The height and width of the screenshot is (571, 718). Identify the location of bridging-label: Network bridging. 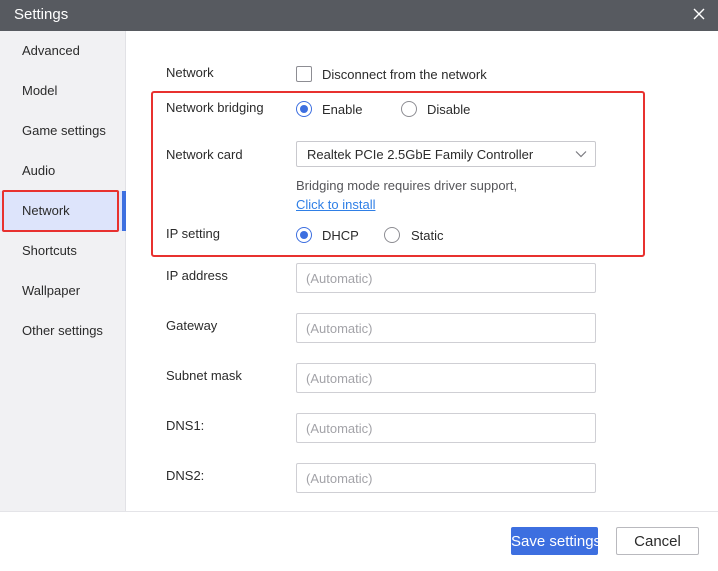
(215, 107).